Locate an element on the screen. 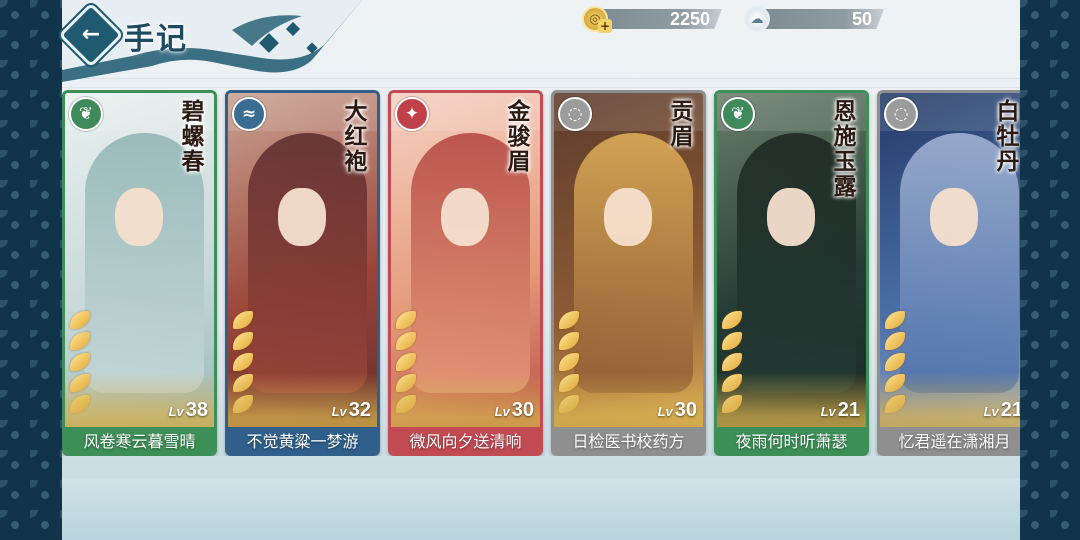  level-label: Lv 38 is located at coordinates (188, 410).